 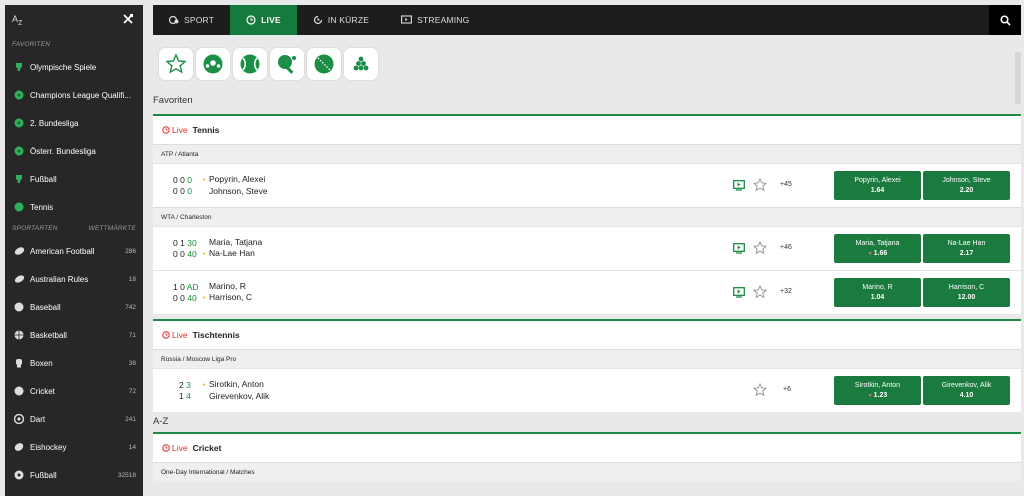 I want to click on market-count: 18, so click(x=132, y=279).